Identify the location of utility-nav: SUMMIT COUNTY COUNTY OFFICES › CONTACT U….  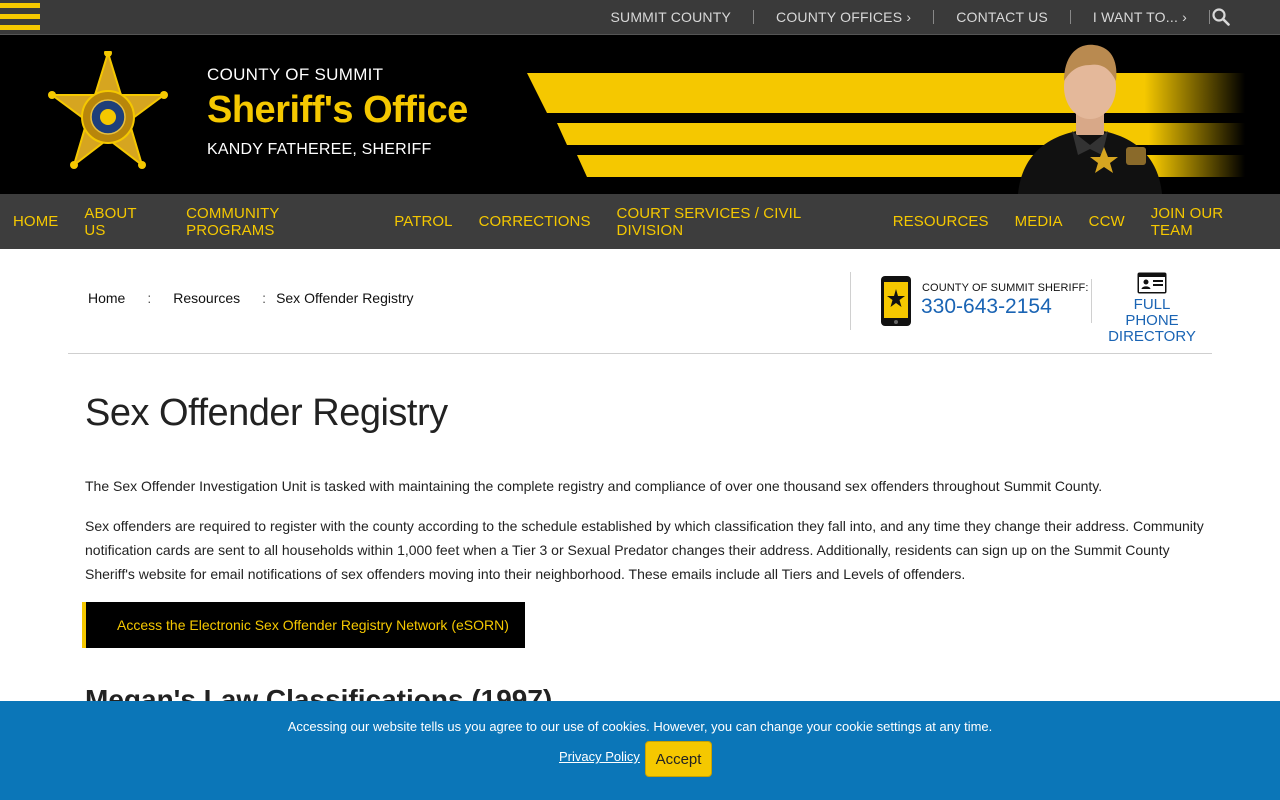
(921, 17).